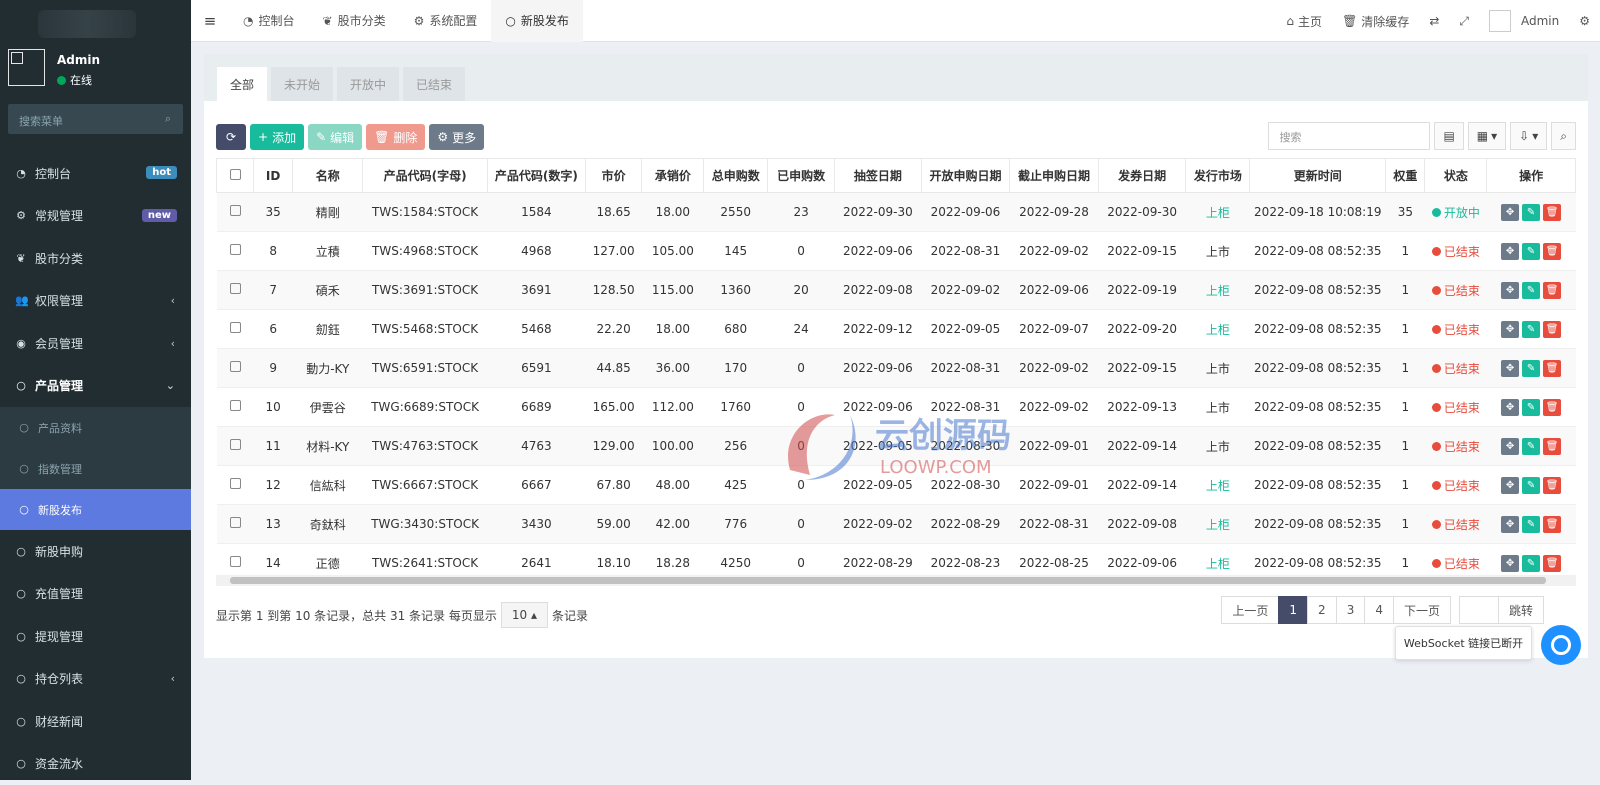  I want to click on sidebar-item-0: ◔控制台hot, so click(95, 173).